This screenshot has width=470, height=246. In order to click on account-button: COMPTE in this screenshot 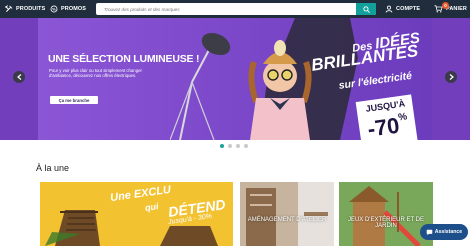, I will do `click(402, 9)`.